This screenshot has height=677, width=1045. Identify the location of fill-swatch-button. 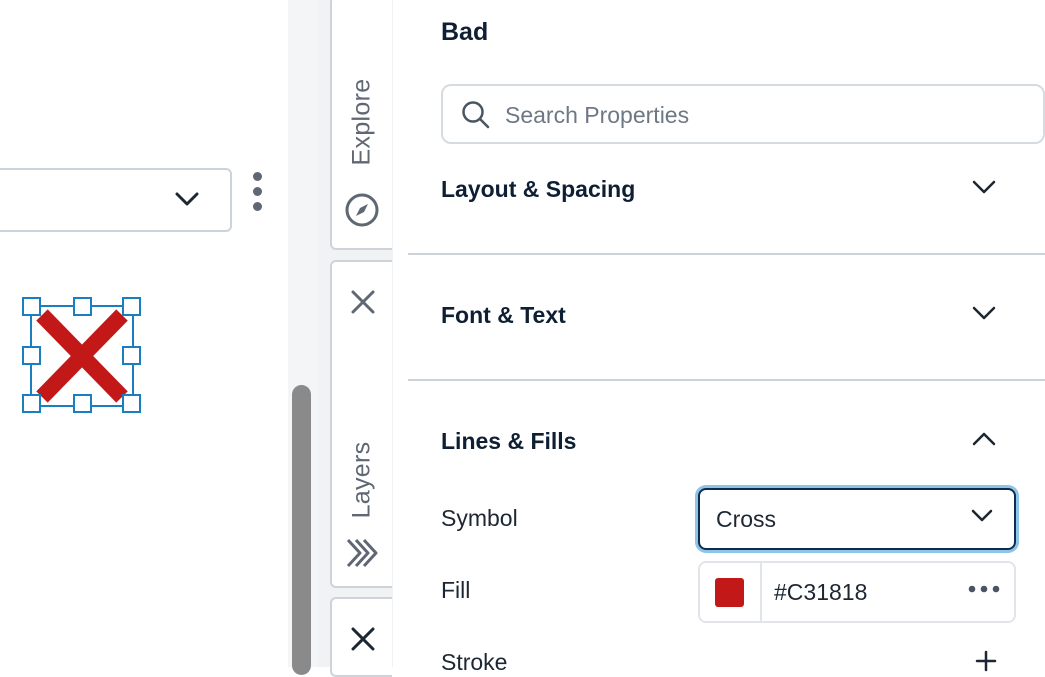
(731, 592).